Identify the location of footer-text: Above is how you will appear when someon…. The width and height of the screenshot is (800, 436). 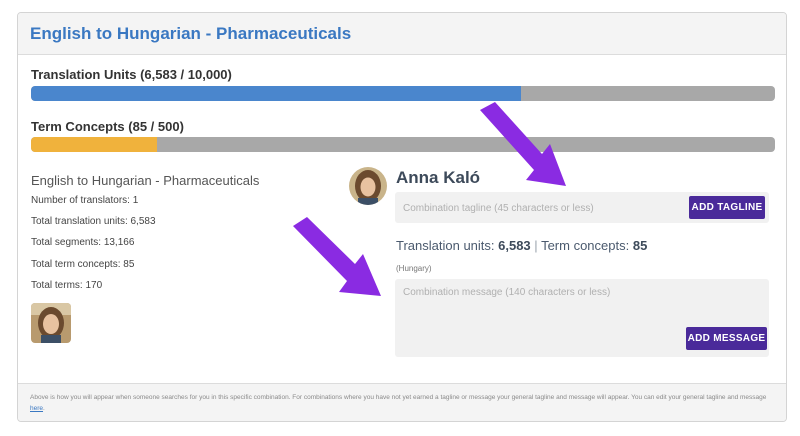
(398, 397).